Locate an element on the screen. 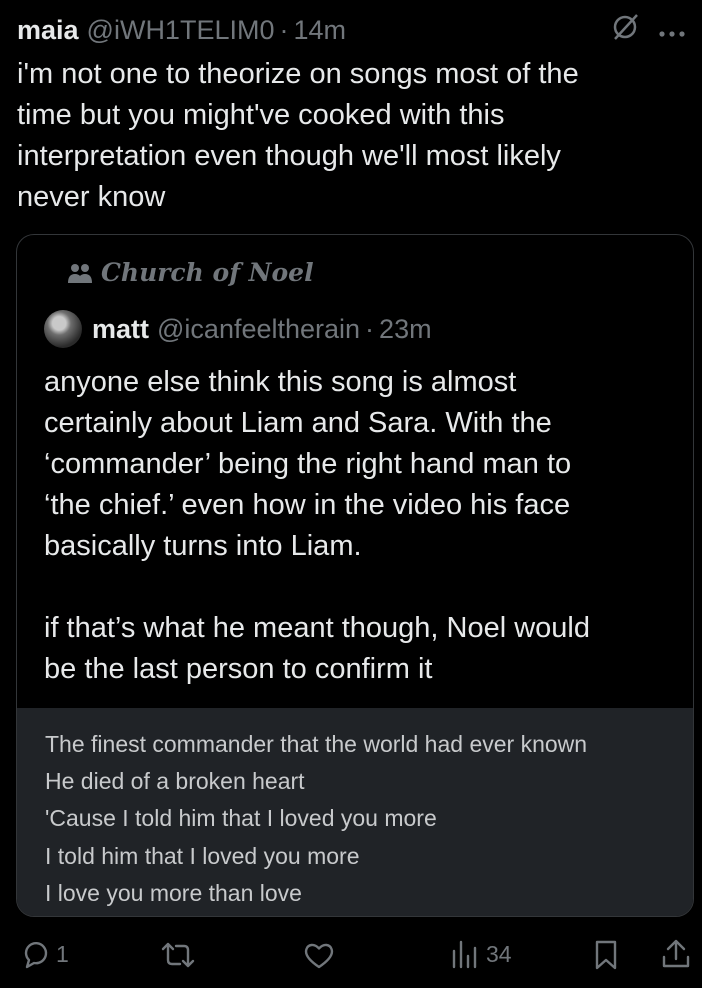  lyric-line: I told him that I loved you more is located at coordinates (202, 856).